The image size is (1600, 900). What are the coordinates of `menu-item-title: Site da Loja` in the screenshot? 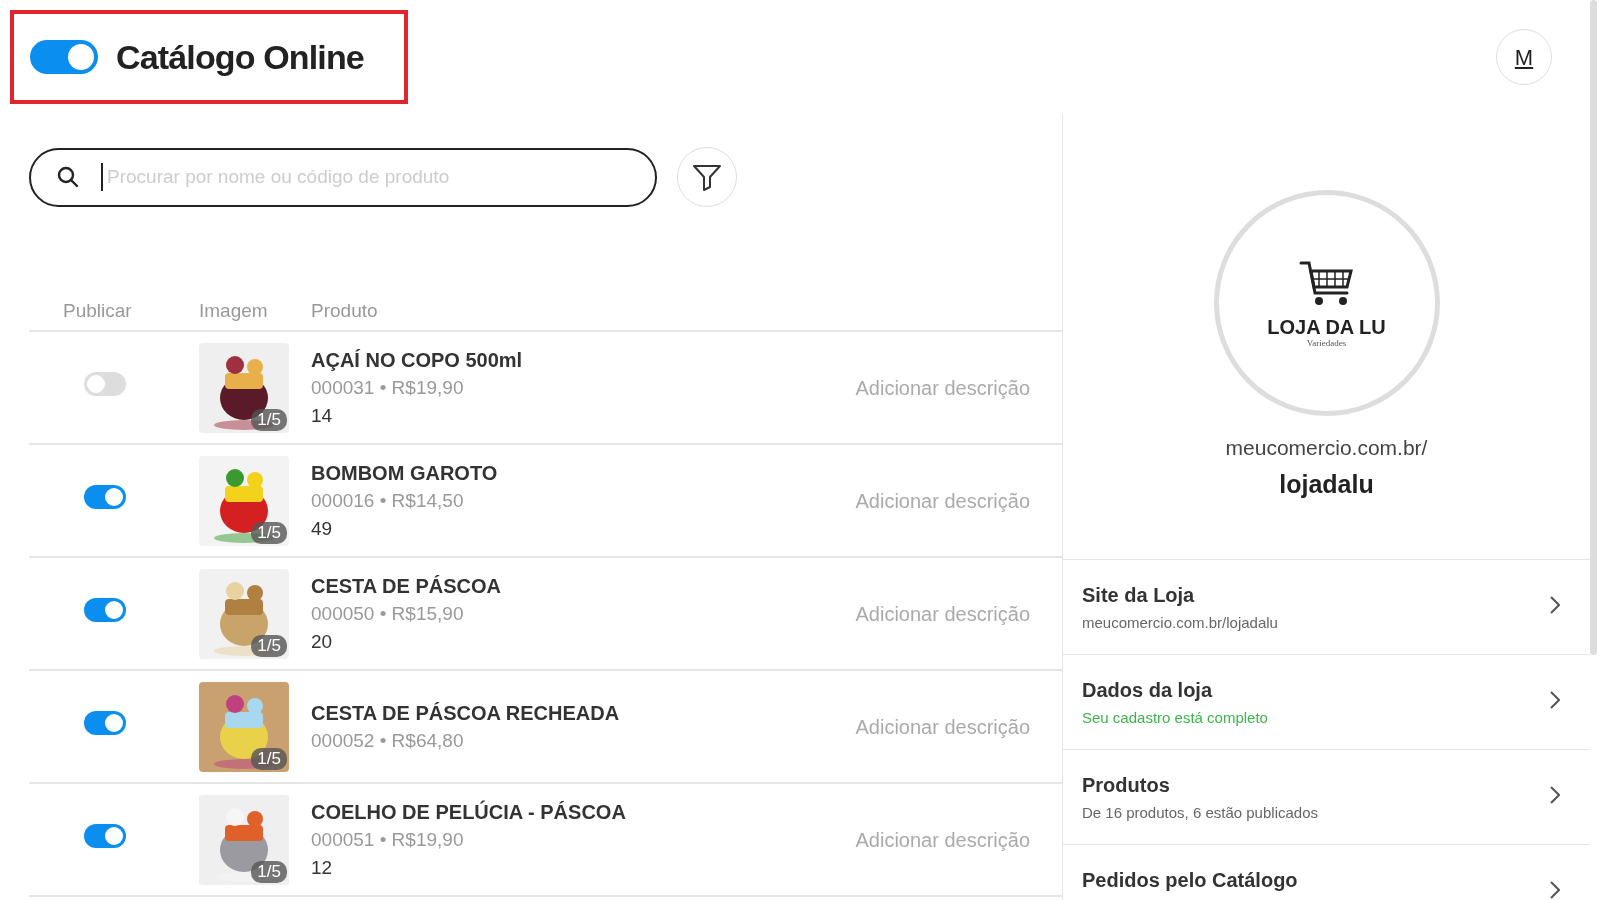 It's located at (1139, 595).